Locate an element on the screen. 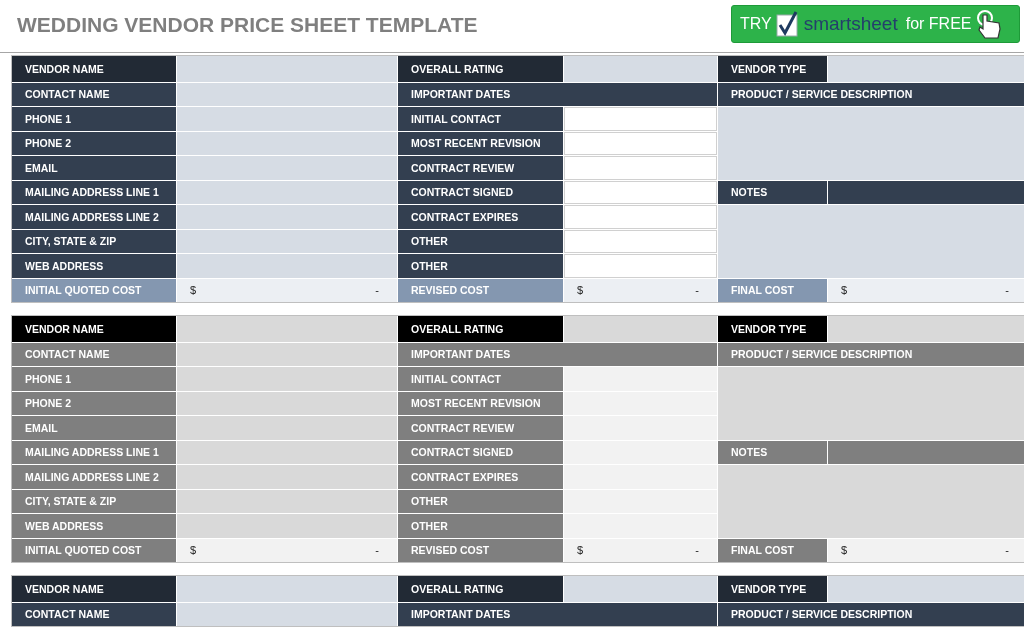 The width and height of the screenshot is (1024, 627). pointer-hand-icon is located at coordinates (988, 24).